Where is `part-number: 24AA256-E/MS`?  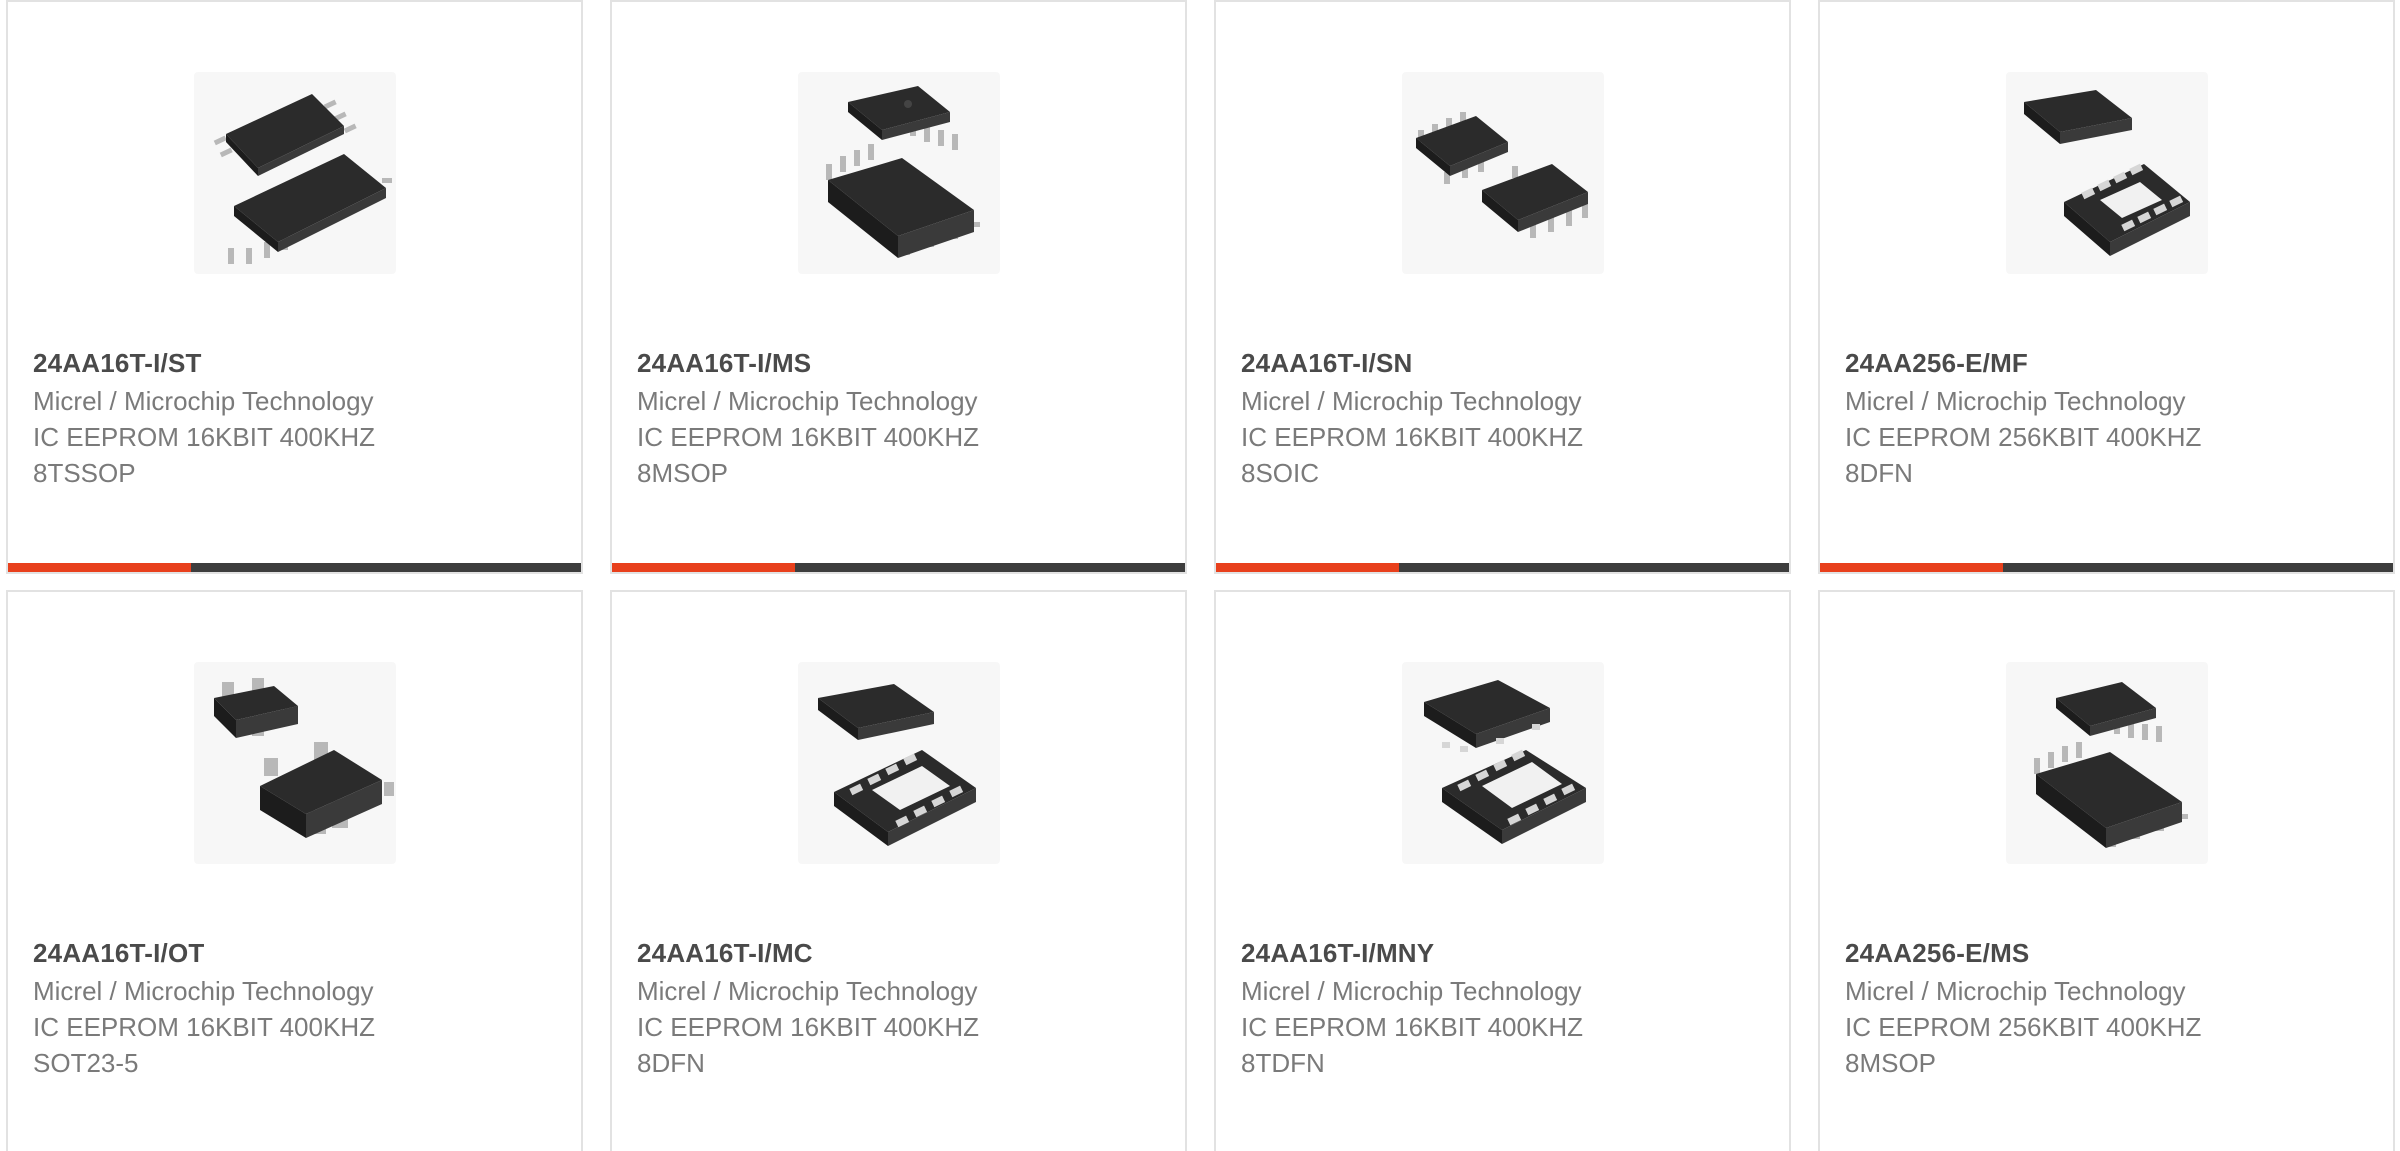
part-number: 24AA256-E/MS is located at coordinates (1937, 953).